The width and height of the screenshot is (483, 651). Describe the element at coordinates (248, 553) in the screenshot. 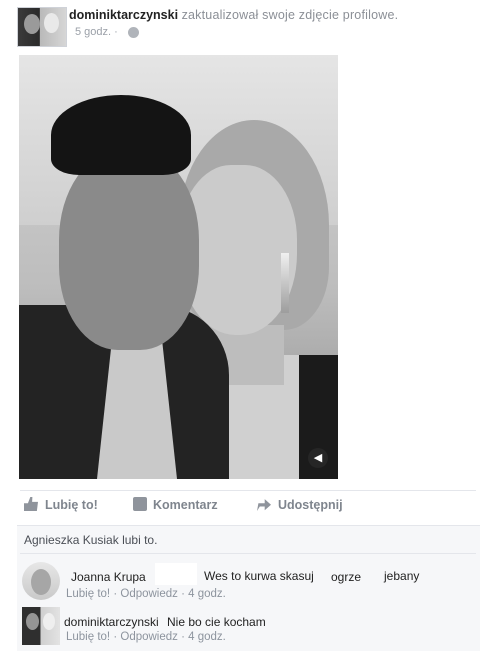

I see `comments-divider` at that location.